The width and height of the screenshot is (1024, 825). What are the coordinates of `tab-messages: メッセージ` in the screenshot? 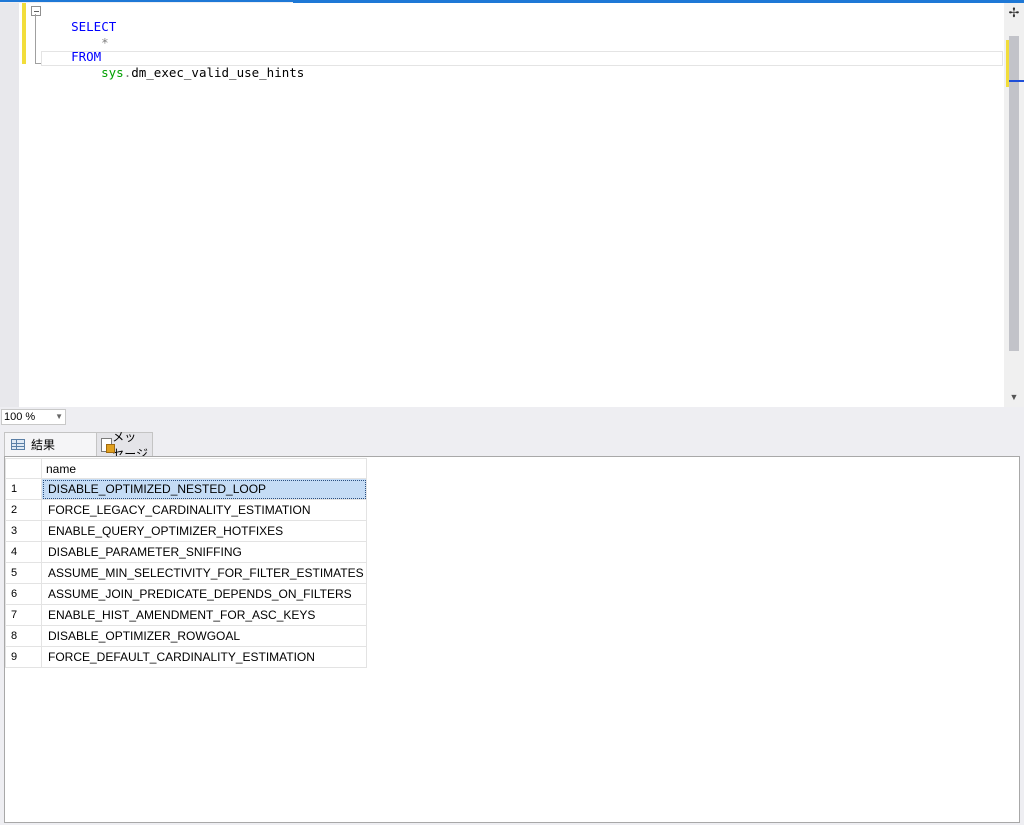 It's located at (125, 445).